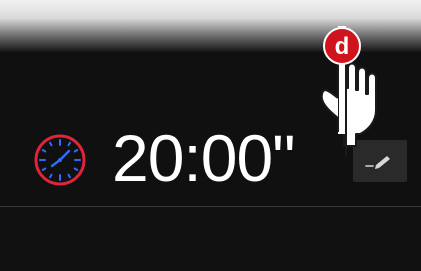 This screenshot has height=271, width=421. What do you see at coordinates (348, 91) in the screenshot?
I see `pointing-hand-icon: d` at bounding box center [348, 91].